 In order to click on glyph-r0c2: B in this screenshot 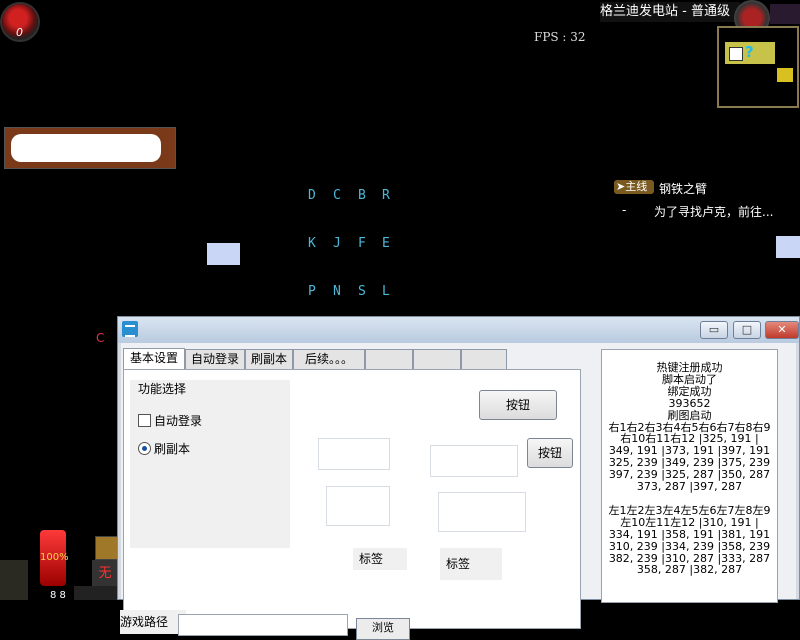, I will do `click(362, 195)`.